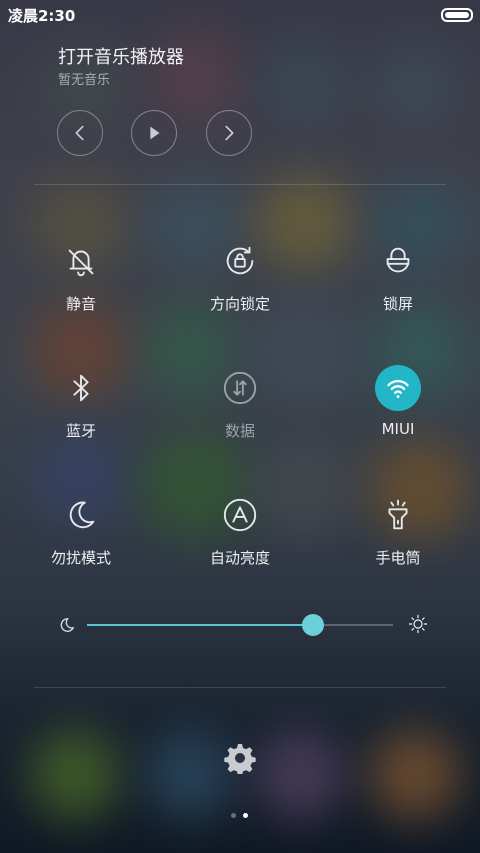 The width and height of the screenshot is (480, 853). What do you see at coordinates (398, 389) in the screenshot?
I see `wifi-icon` at bounding box center [398, 389].